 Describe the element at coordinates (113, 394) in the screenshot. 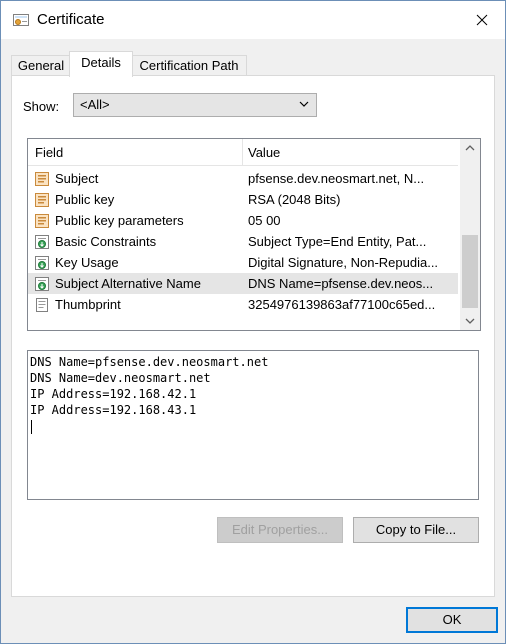

I see `detail-line: IP Address=192.168.42.1` at that location.